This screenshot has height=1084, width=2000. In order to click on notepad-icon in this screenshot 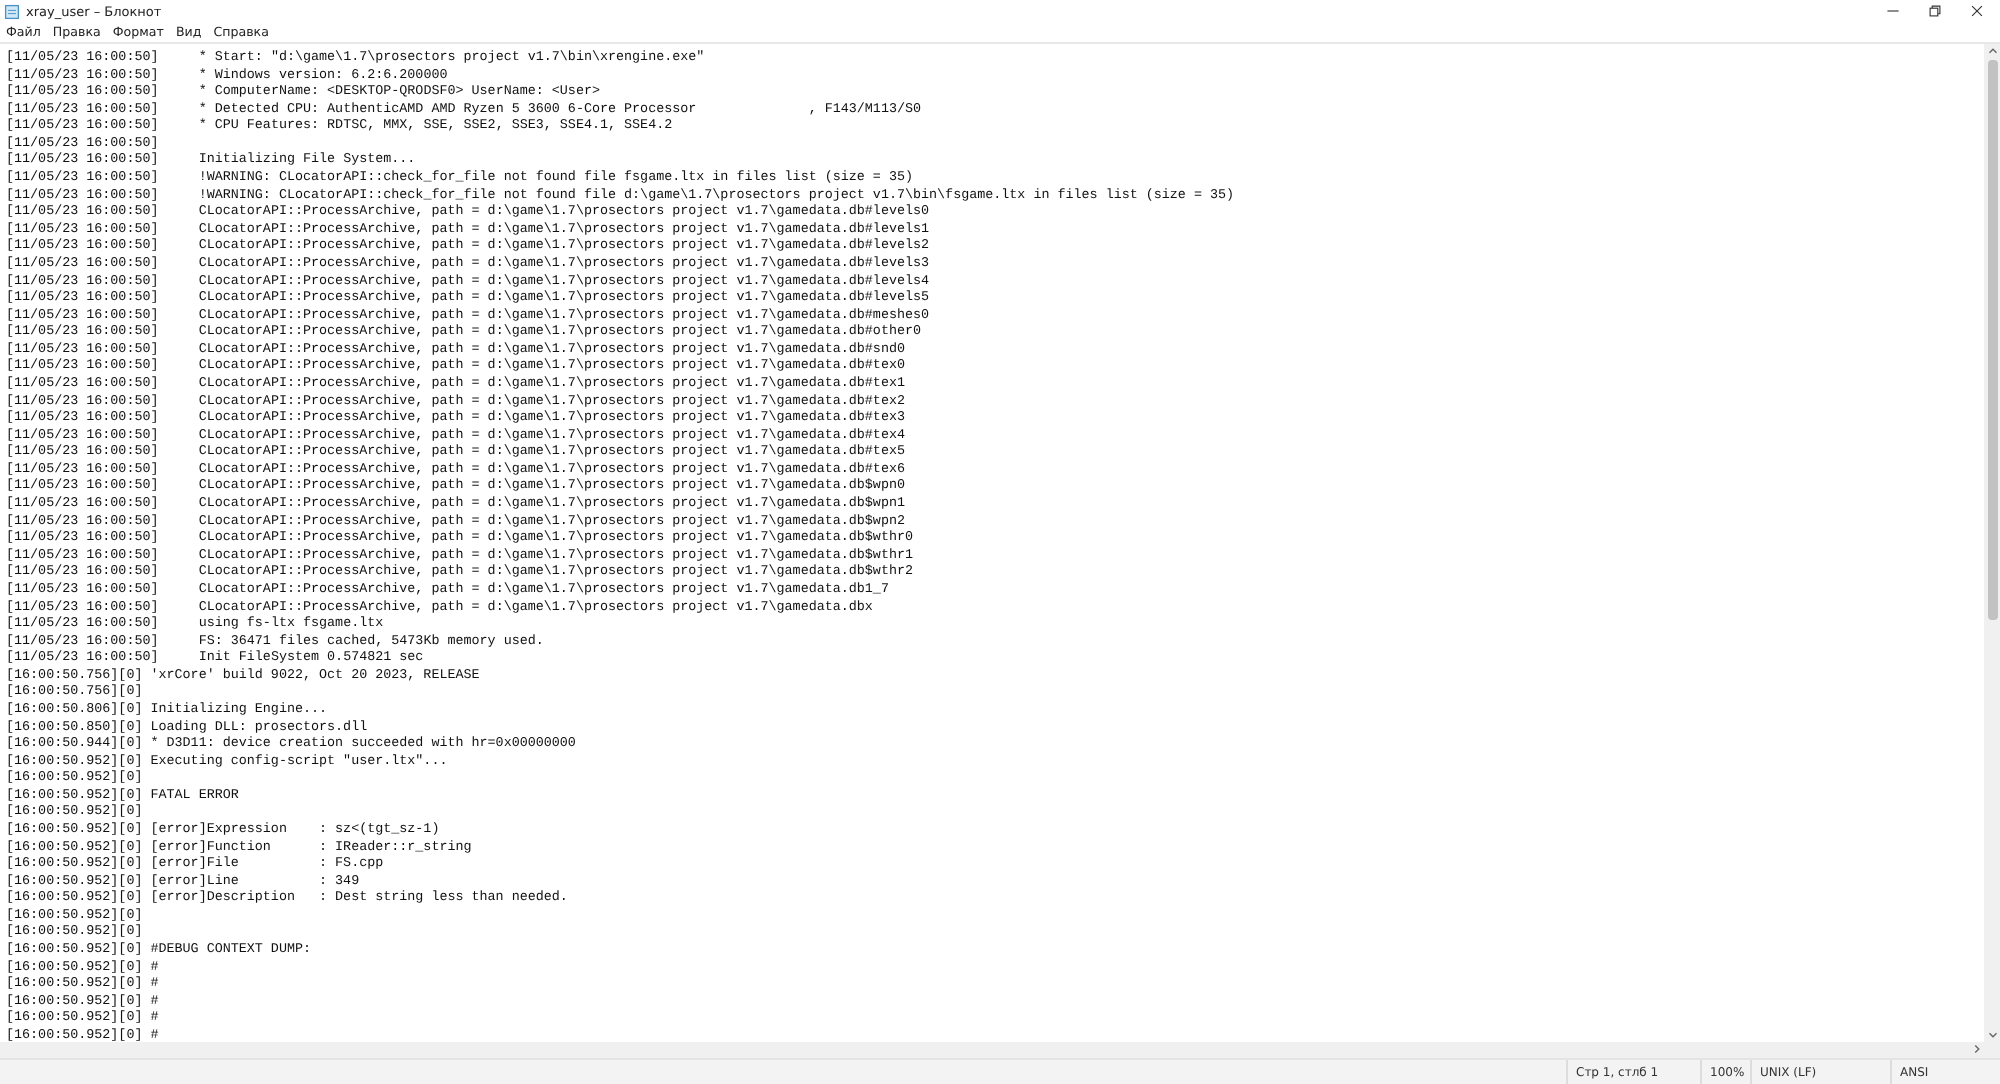, I will do `click(12, 11)`.